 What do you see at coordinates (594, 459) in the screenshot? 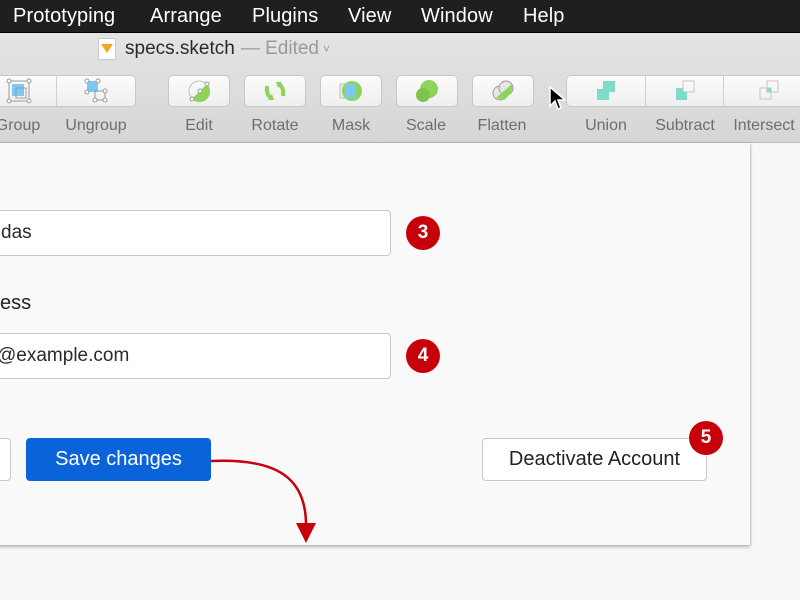
I see `deactivate-account-button: Deactivate Account` at bounding box center [594, 459].